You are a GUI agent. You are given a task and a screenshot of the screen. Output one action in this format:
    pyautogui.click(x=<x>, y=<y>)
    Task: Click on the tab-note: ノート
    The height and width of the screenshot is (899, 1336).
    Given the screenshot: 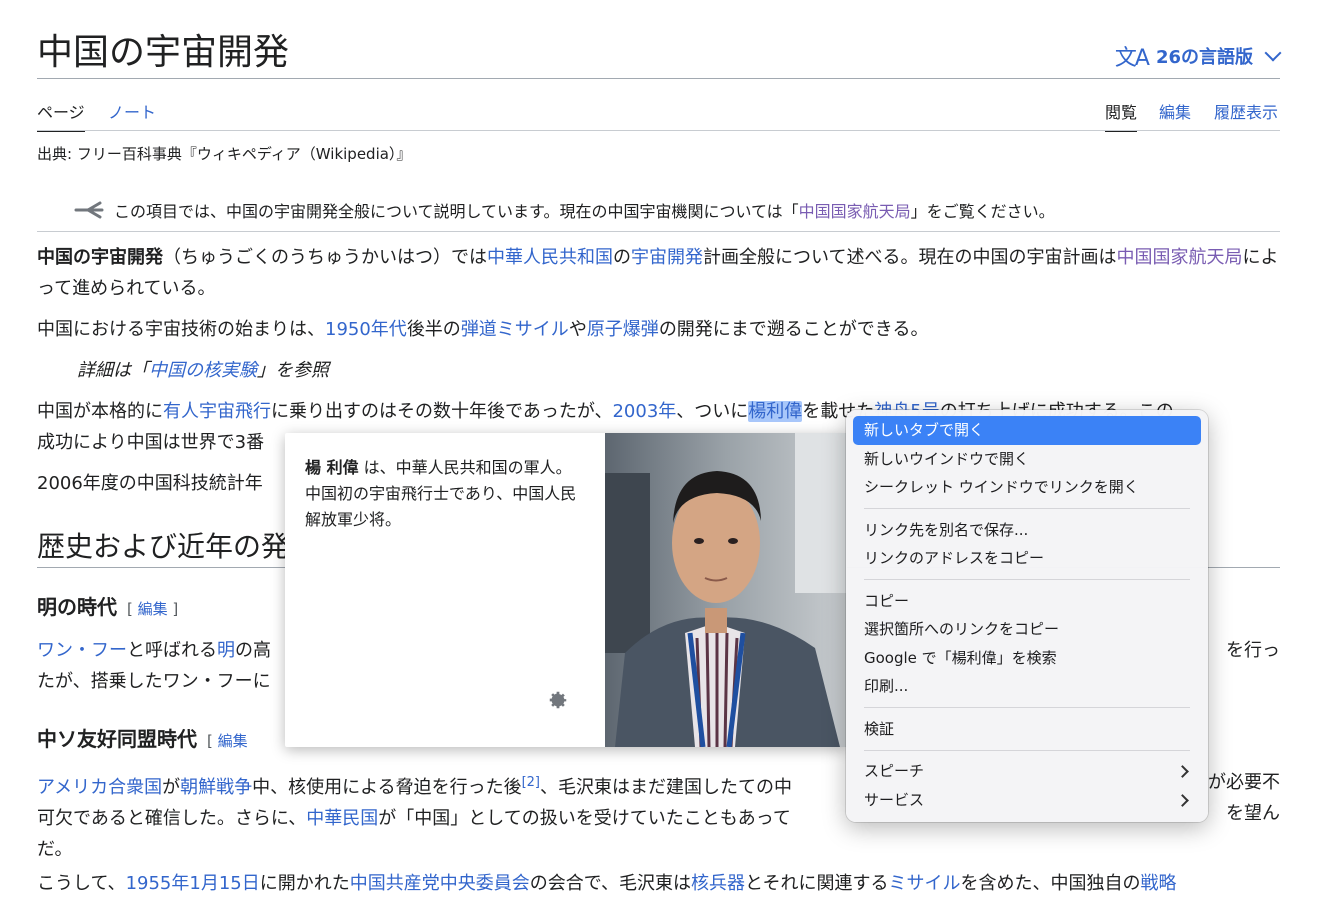 What is the action you would take?
    pyautogui.click(x=132, y=113)
    